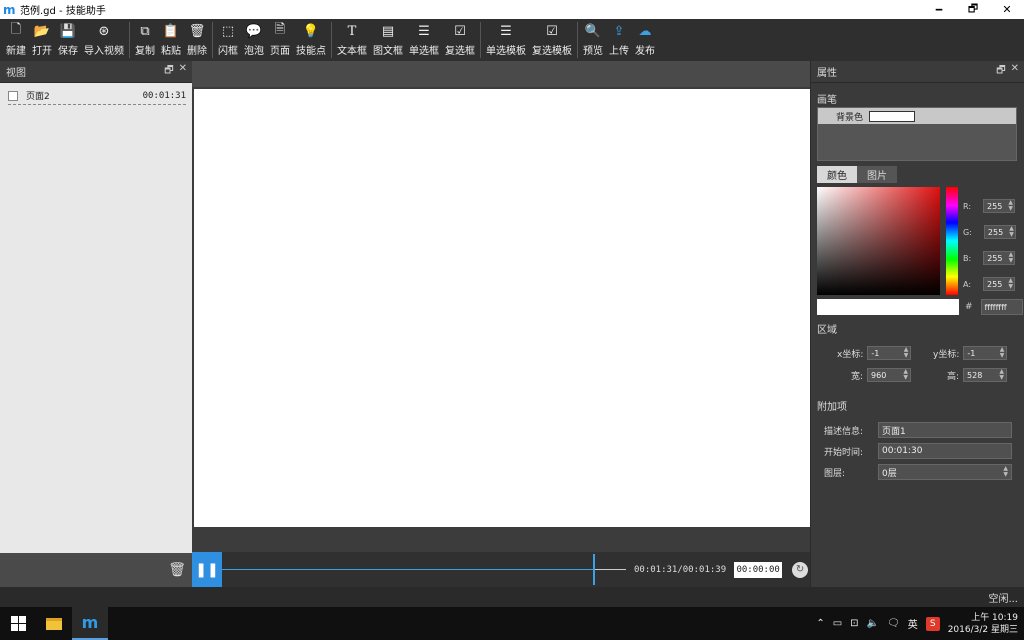 The image size is (1024, 640). What do you see at coordinates (593, 40) in the screenshot?
I see `preview-button: 🔍 预览` at bounding box center [593, 40].